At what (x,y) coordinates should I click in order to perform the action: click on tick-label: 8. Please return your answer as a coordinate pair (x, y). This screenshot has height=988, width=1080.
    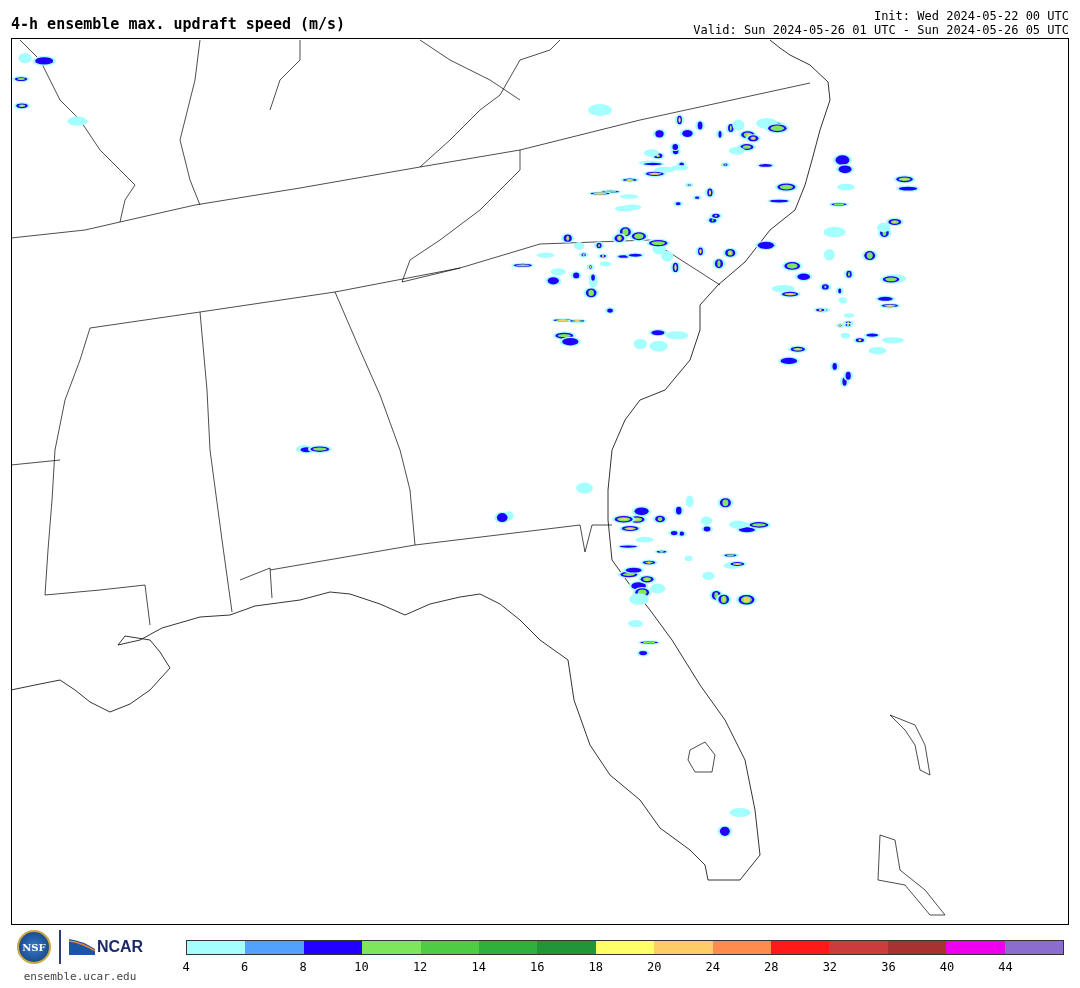
    Looking at the image, I should click on (303, 967).